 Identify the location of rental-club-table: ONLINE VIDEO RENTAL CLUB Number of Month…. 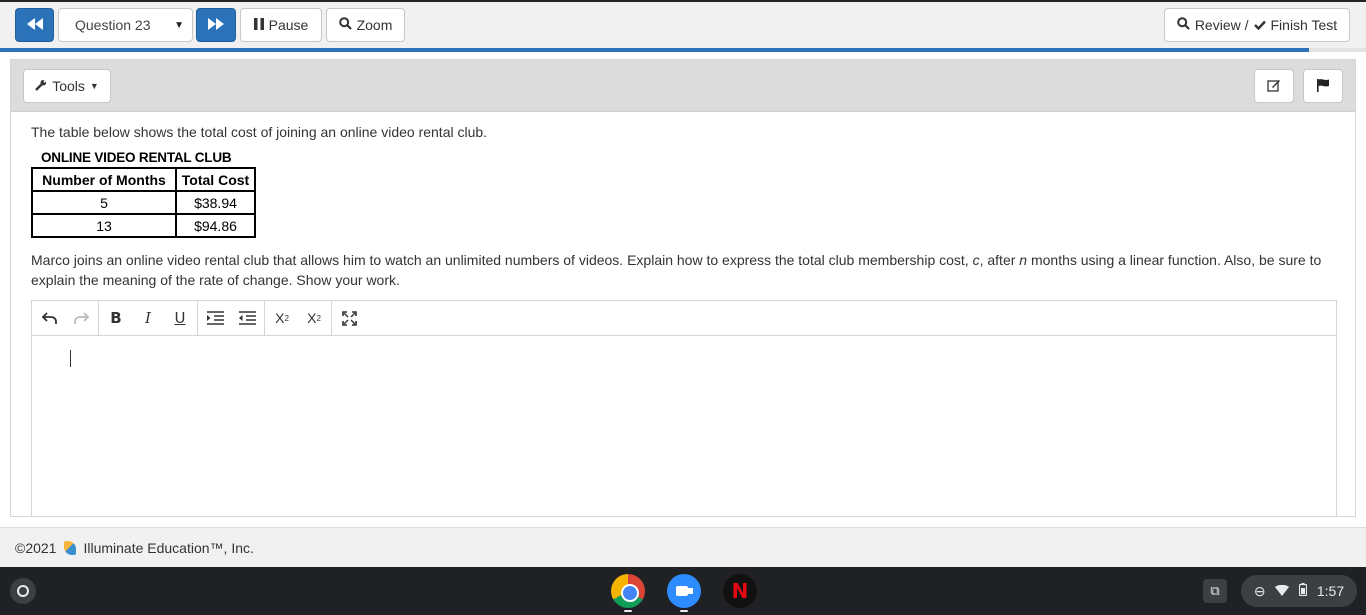
(143, 194).